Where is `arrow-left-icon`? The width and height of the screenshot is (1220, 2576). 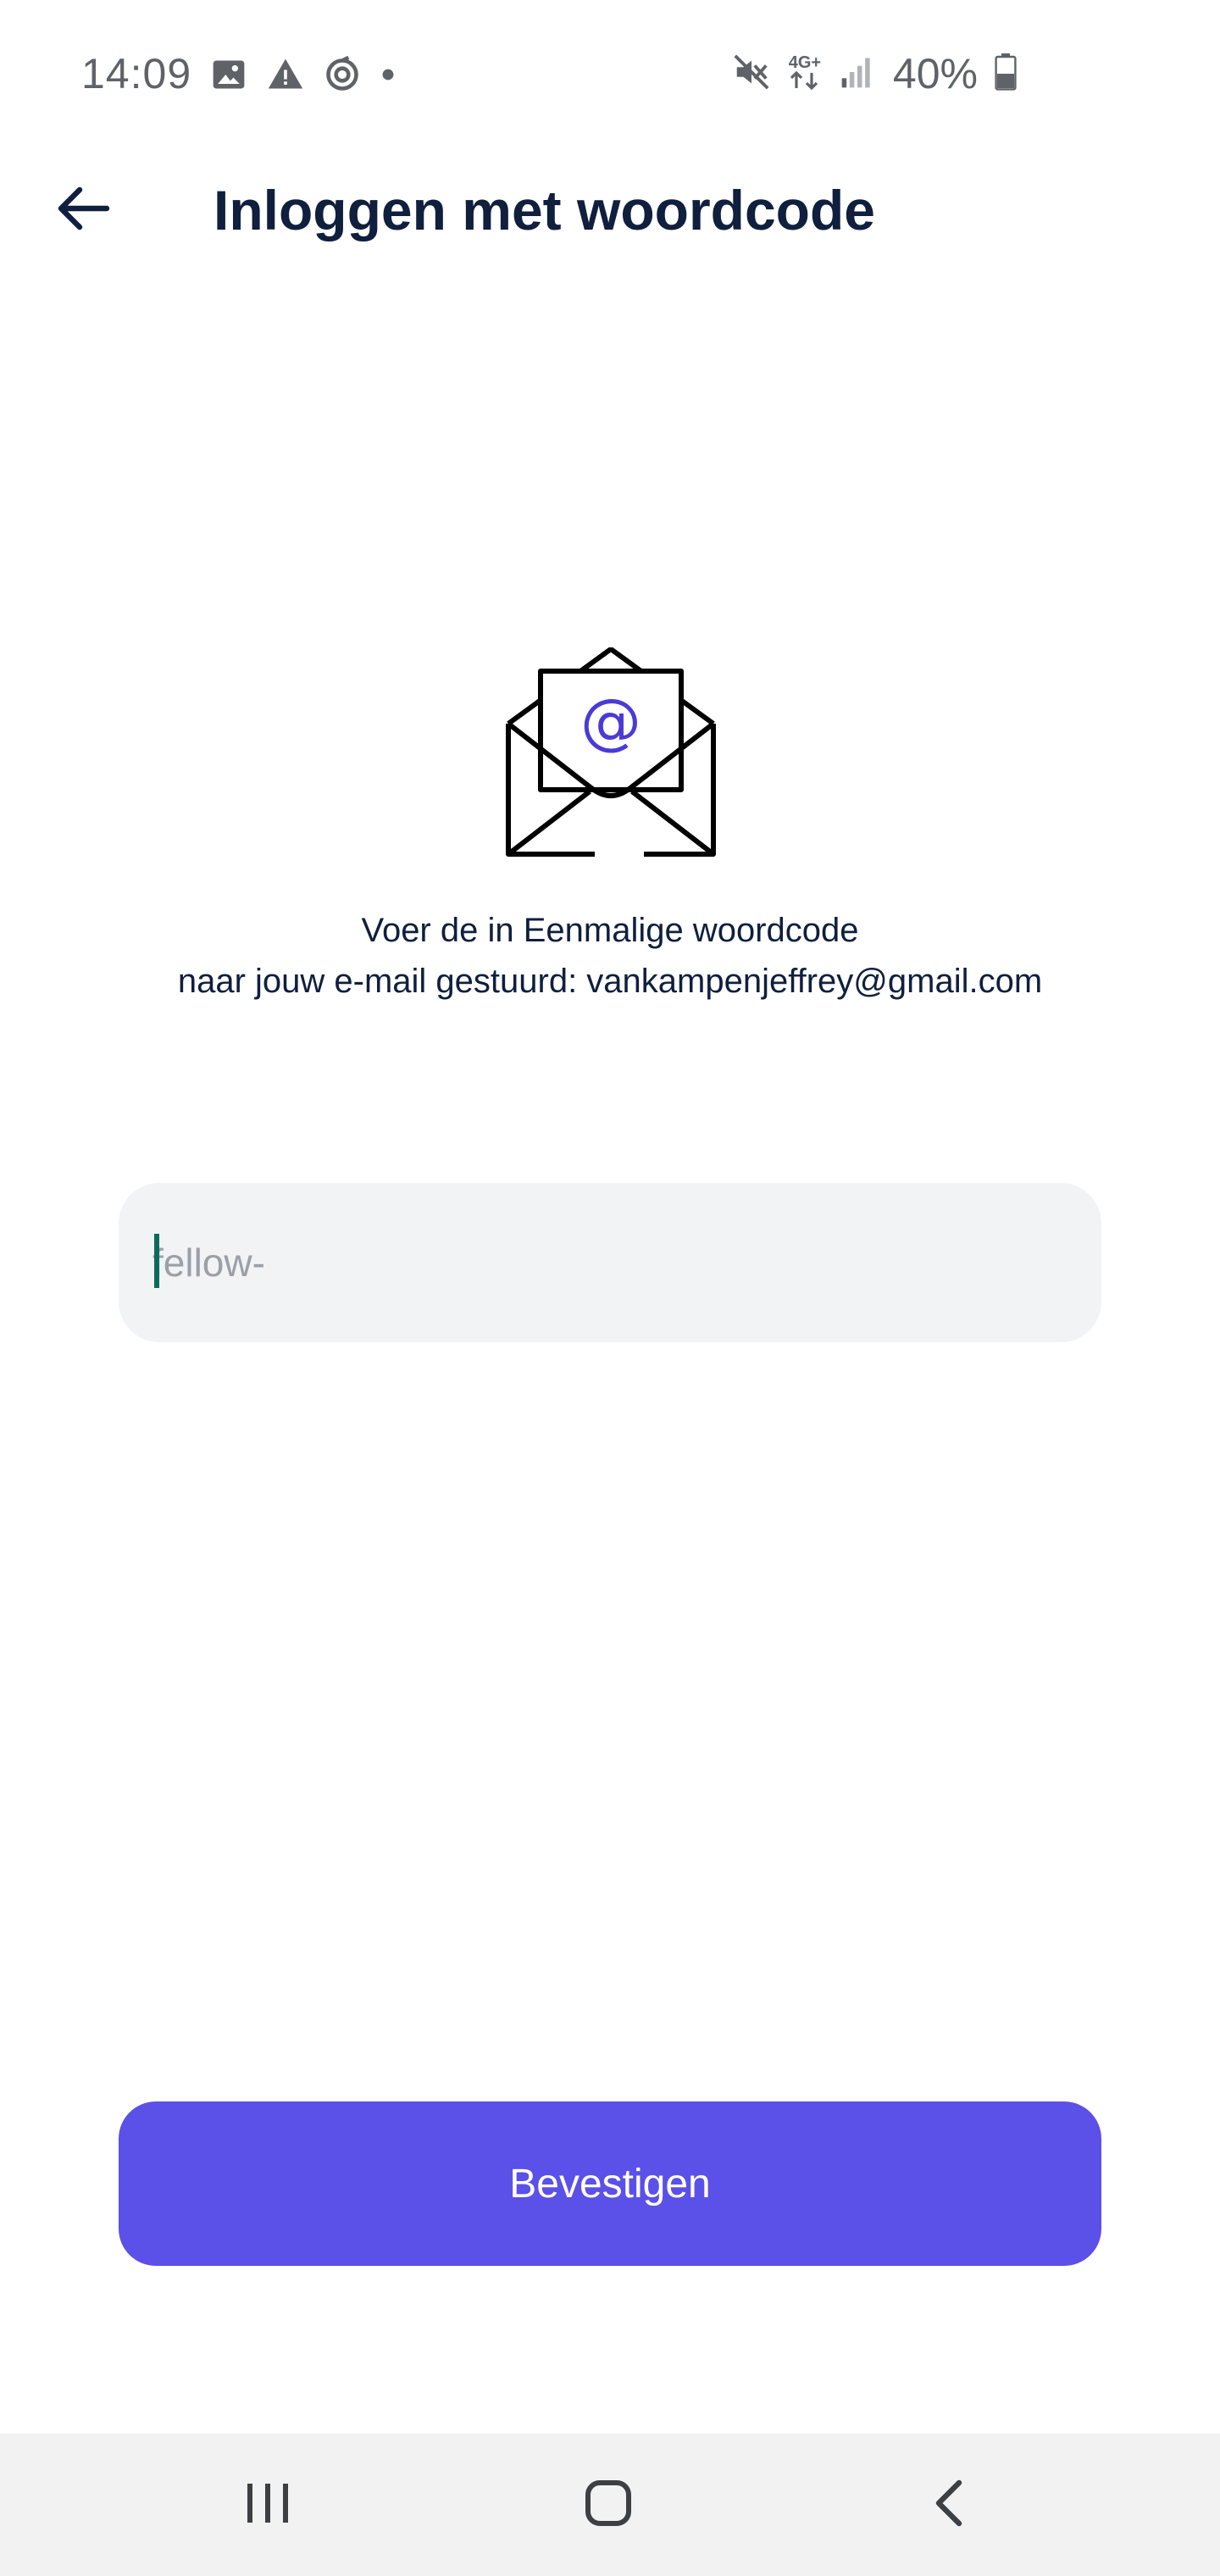
arrow-left-icon is located at coordinates (83, 210).